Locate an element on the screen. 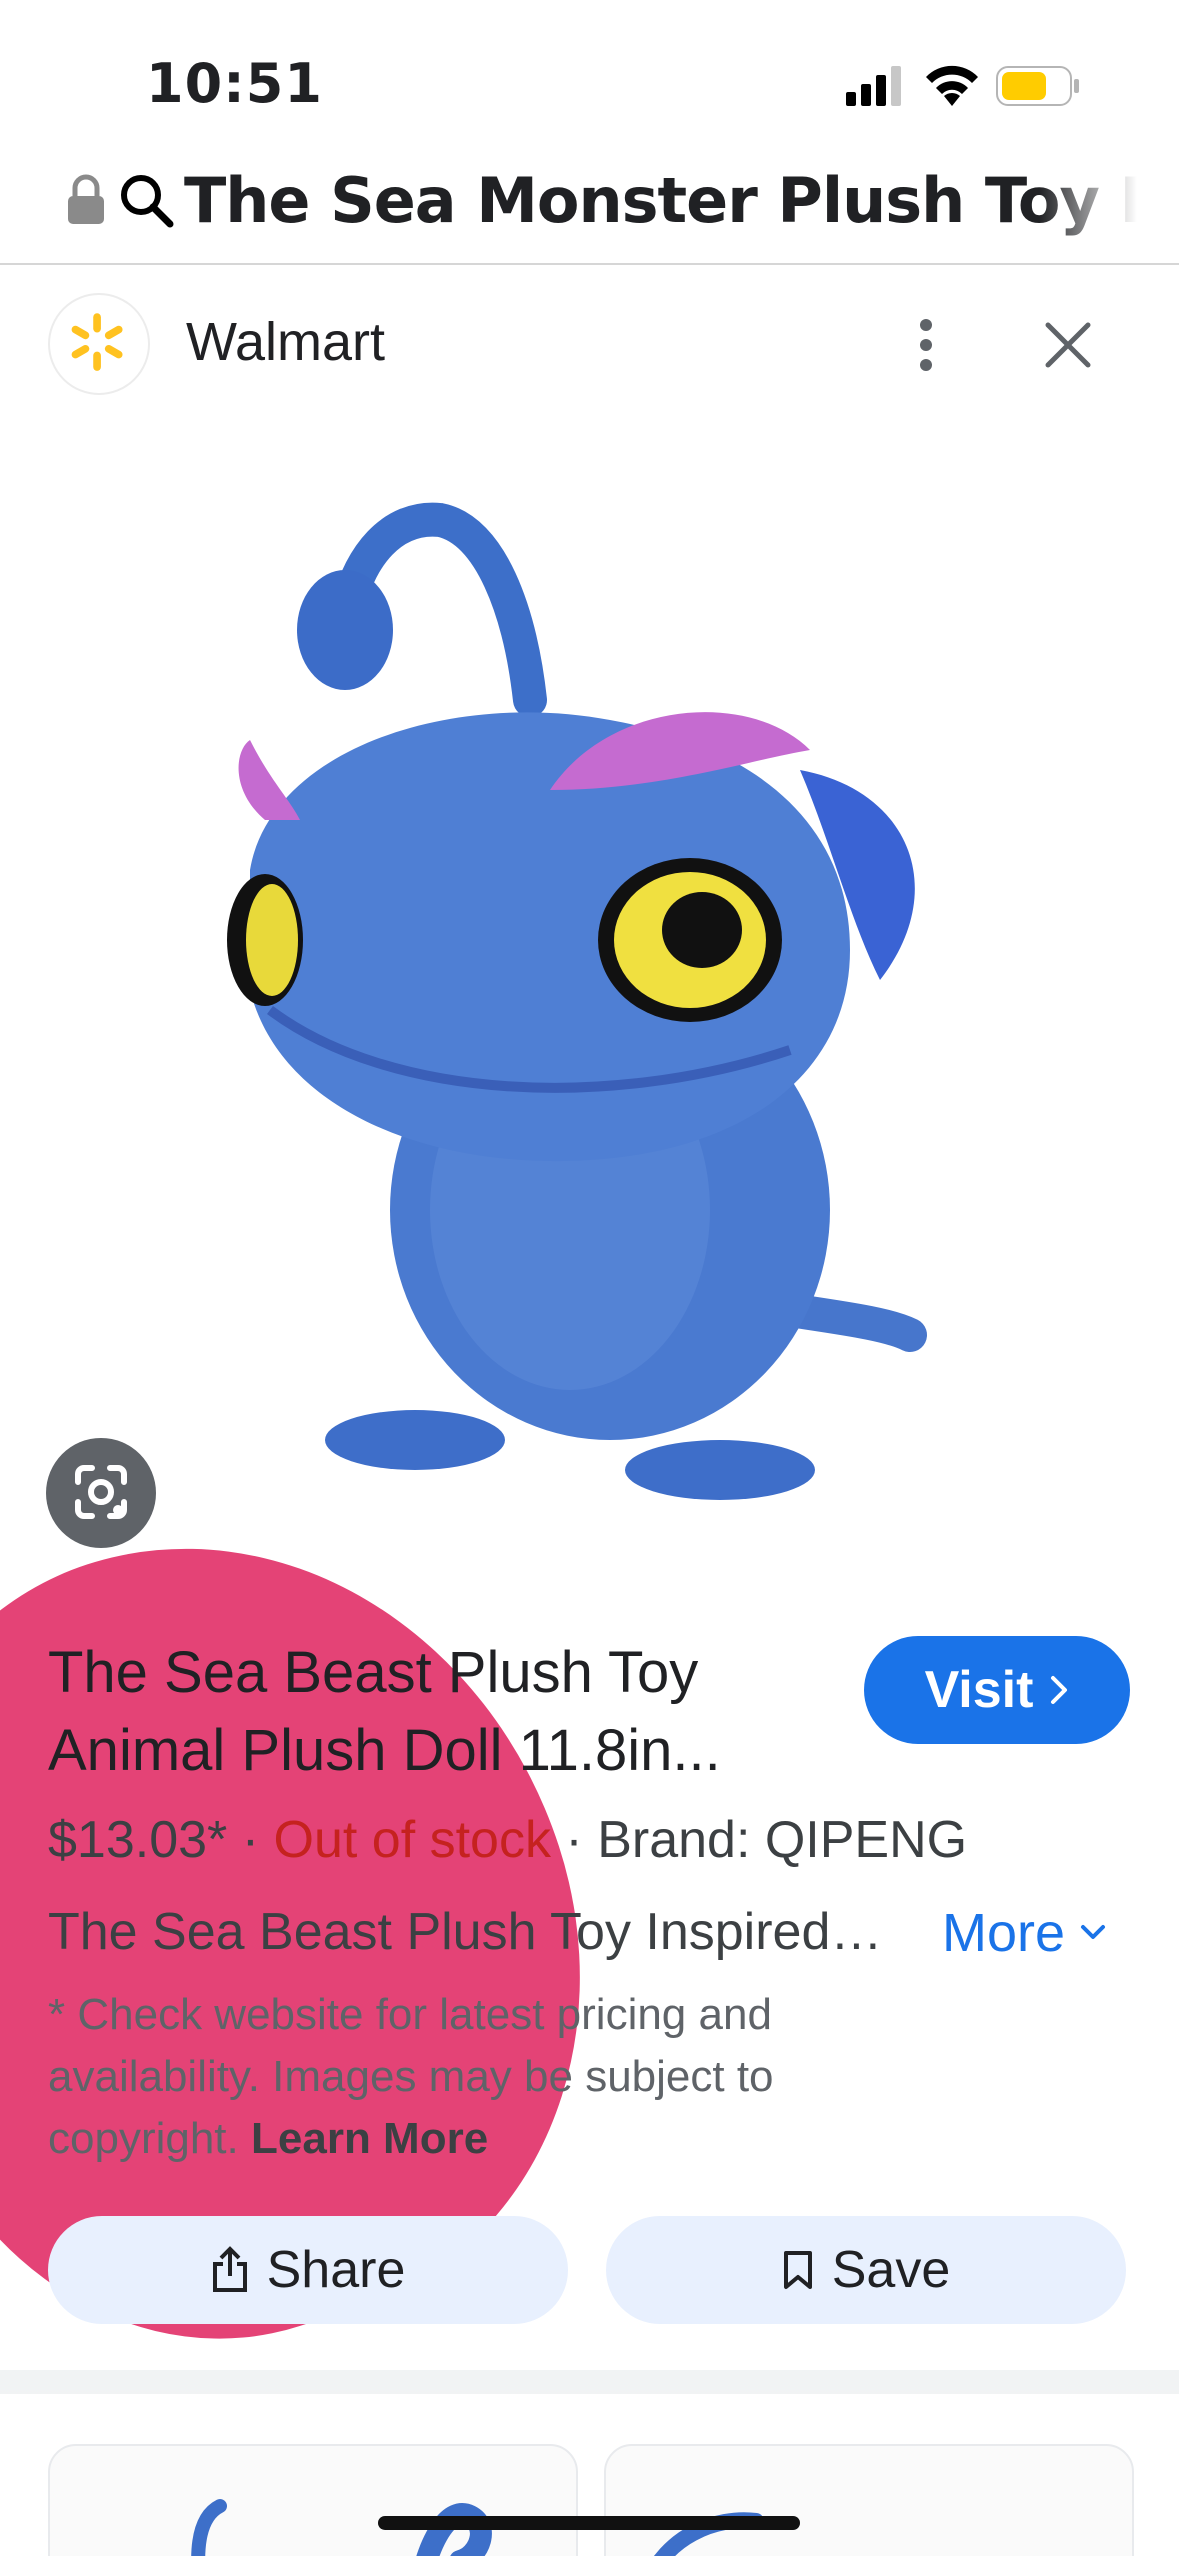 The width and height of the screenshot is (1179, 2556). price-row: $13.03* · Out of stock · Brand: QIPENG is located at coordinates (507, 1840).